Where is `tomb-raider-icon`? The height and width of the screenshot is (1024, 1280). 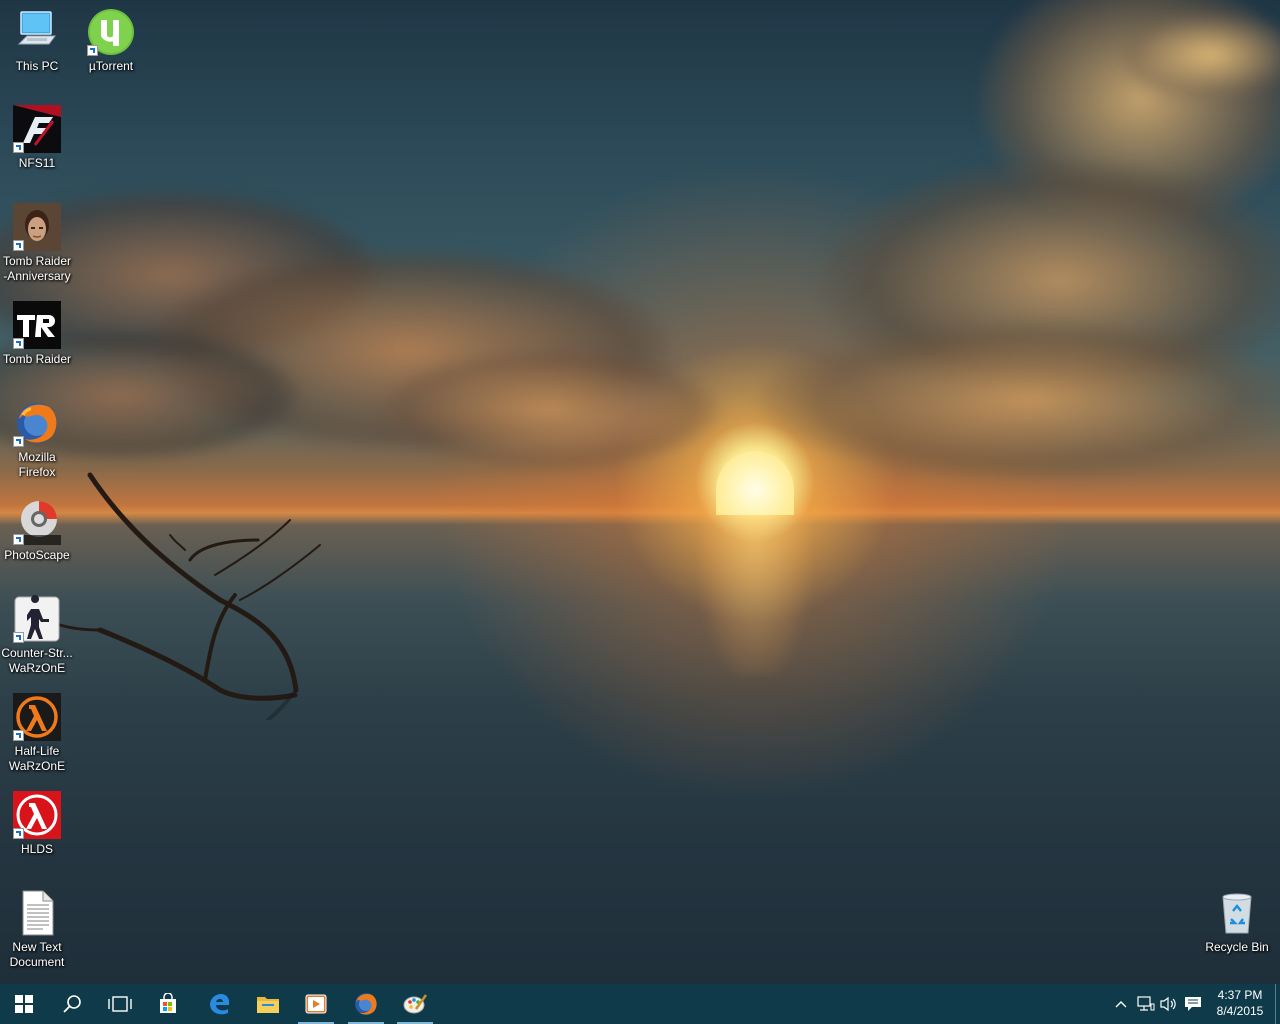 tomb-raider-icon is located at coordinates (37, 325).